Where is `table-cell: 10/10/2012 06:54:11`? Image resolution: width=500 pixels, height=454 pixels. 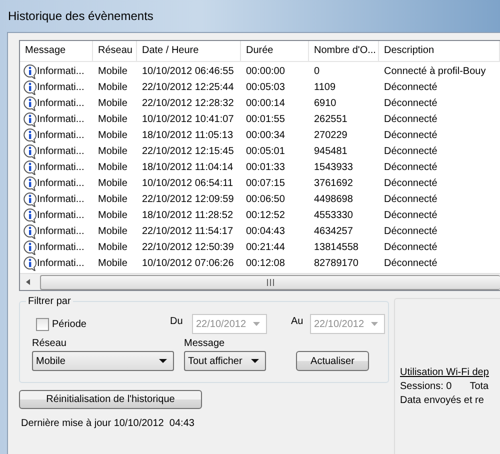
table-cell: 10/10/2012 06:54:11 is located at coordinates (188, 183).